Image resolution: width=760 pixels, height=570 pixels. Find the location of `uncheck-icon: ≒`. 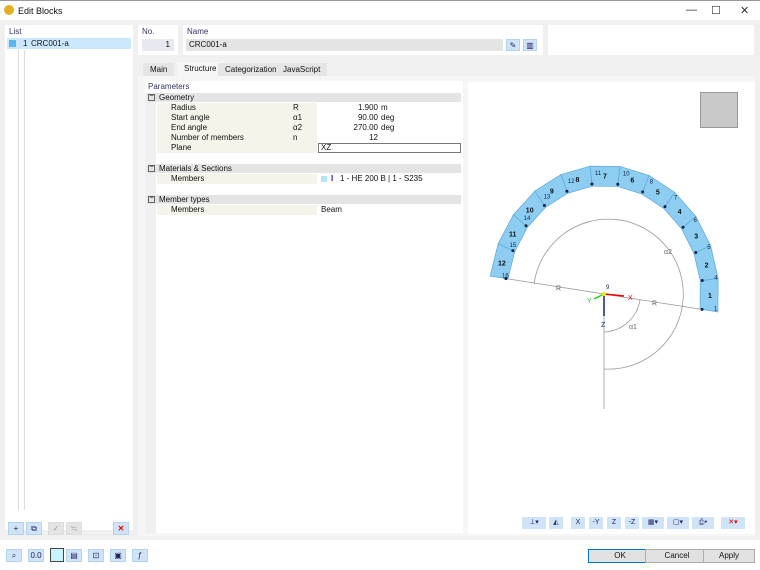

uncheck-icon: ≒ is located at coordinates (74, 528).